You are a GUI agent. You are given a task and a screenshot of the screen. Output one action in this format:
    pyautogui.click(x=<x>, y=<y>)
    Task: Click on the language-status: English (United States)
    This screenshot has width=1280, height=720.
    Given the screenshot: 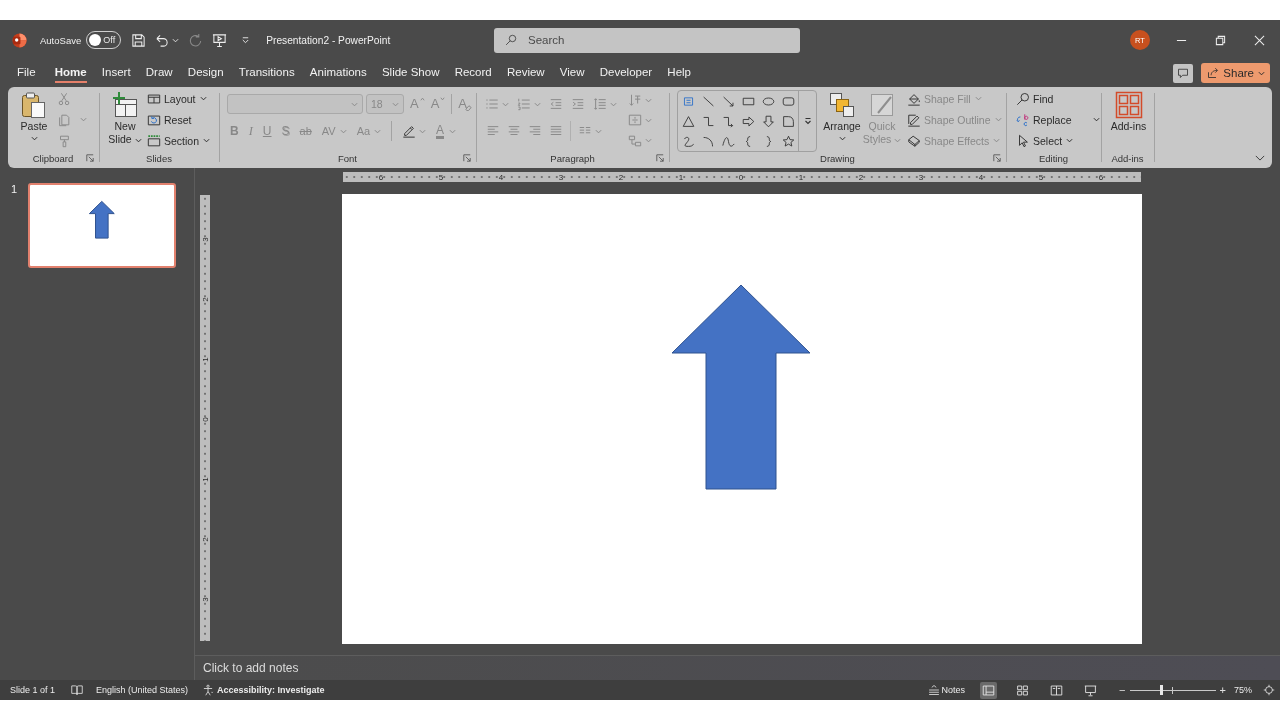 What is the action you would take?
    pyautogui.click(x=142, y=690)
    